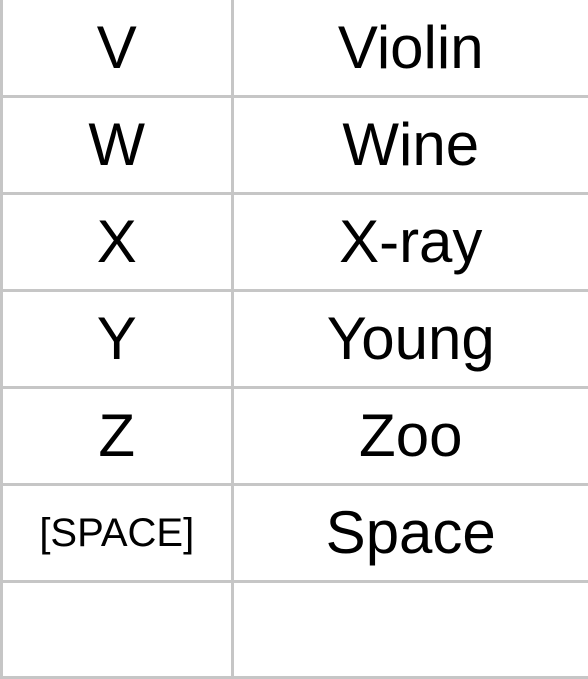  I want to click on letter-cell: X, so click(118, 241).